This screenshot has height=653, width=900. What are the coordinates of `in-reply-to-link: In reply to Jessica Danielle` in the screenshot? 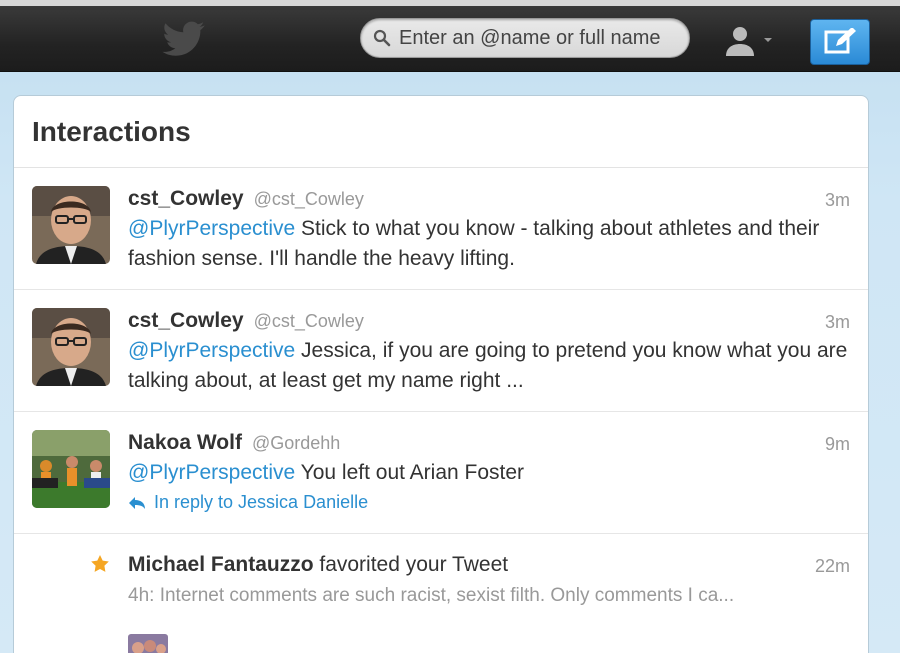 It's located at (488, 502).